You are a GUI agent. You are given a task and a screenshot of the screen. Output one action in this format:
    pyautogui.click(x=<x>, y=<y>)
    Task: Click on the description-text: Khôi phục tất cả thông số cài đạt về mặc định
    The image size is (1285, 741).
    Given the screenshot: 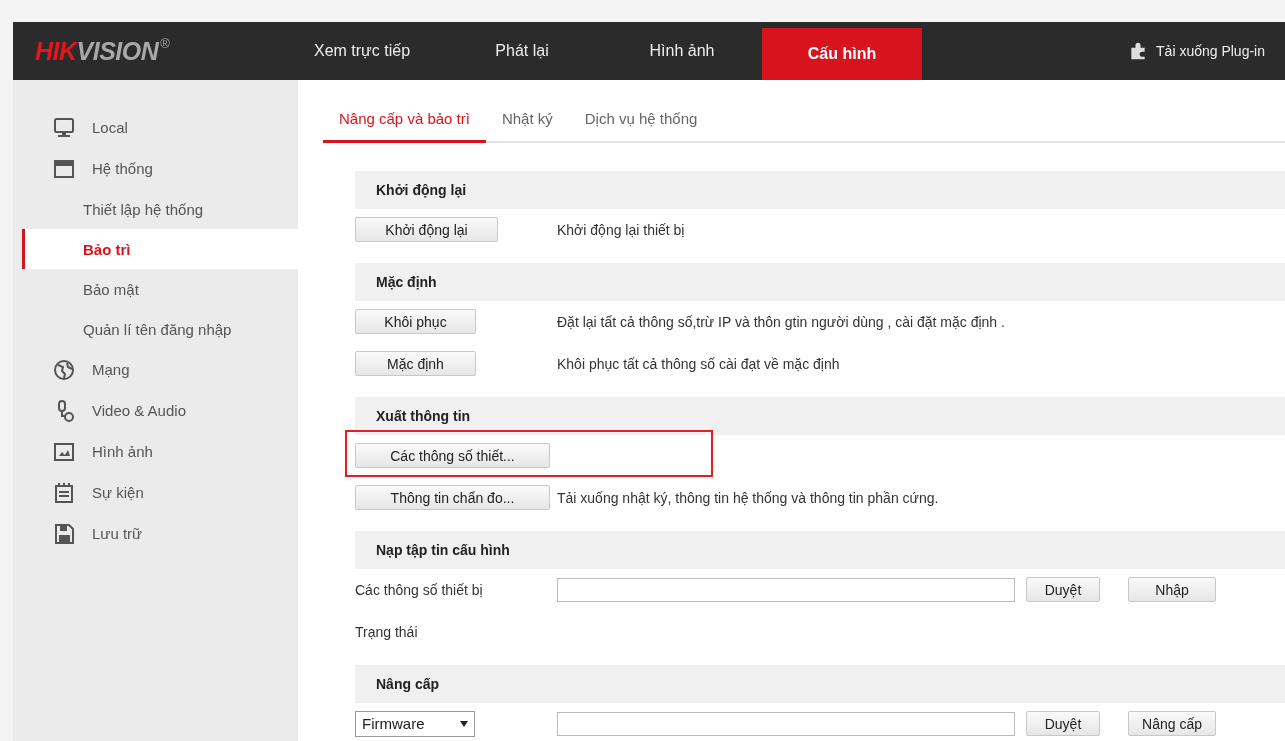 What is the action you would take?
    pyautogui.click(x=698, y=363)
    